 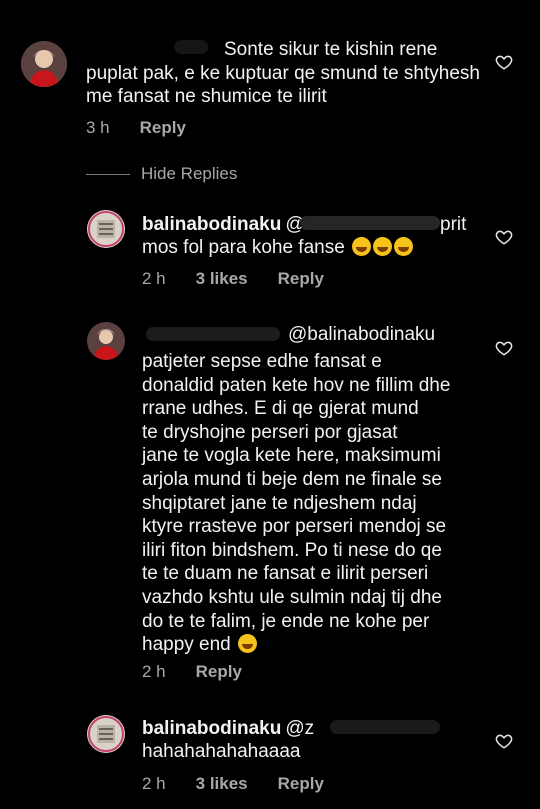 I want to click on reply-text: @balinabodinaku, so click(x=317, y=335).